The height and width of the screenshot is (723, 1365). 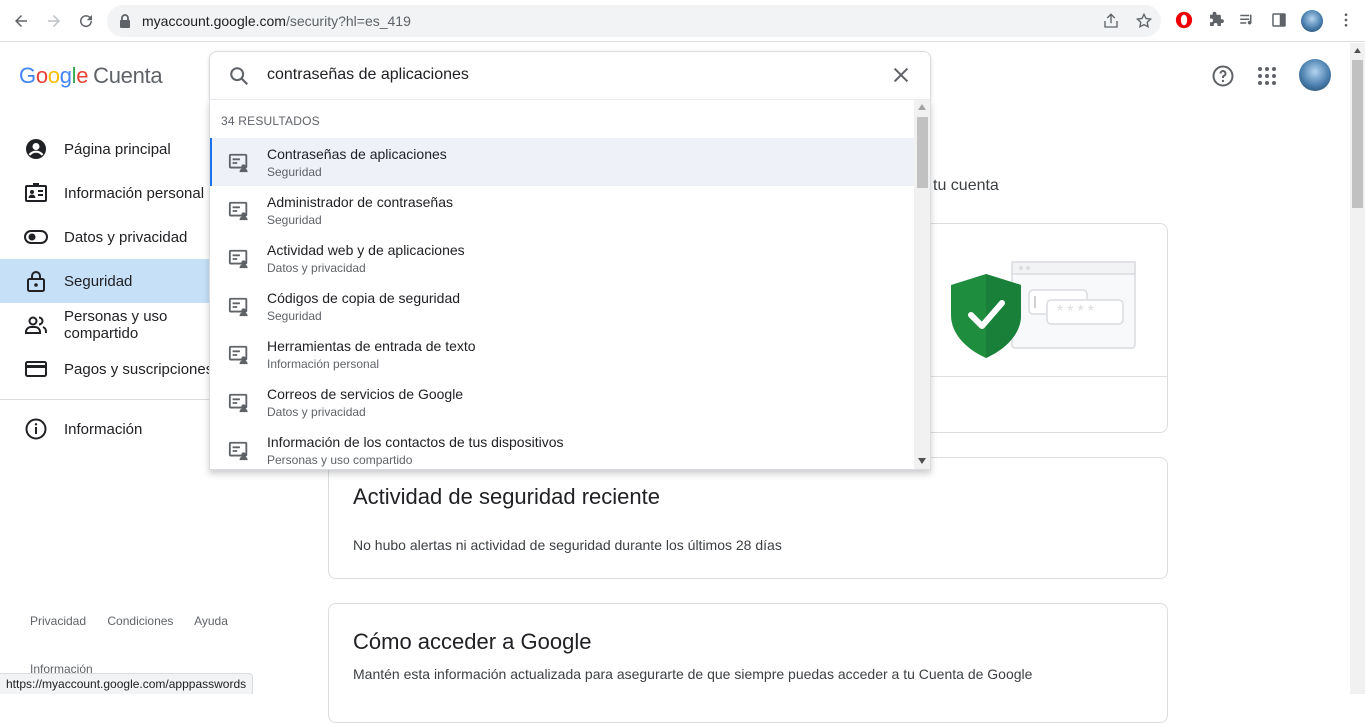 What do you see at coordinates (366, 250) in the screenshot?
I see `result-title: Actividad web y de aplicaciones` at bounding box center [366, 250].